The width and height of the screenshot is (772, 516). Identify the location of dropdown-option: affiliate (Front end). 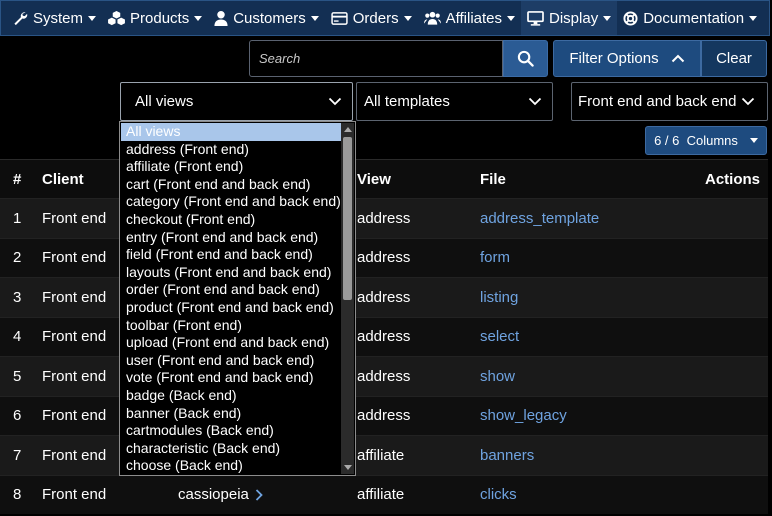
(231, 167).